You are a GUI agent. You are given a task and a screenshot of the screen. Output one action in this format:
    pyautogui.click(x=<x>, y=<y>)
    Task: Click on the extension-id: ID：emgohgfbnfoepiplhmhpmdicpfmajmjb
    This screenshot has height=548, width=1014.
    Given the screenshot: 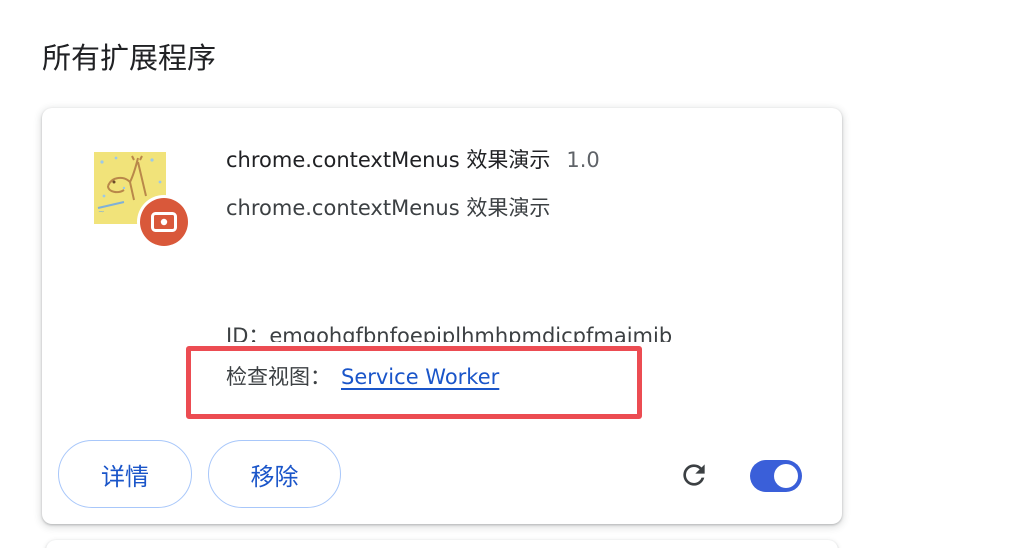 What is the action you would take?
    pyautogui.click(x=449, y=333)
    